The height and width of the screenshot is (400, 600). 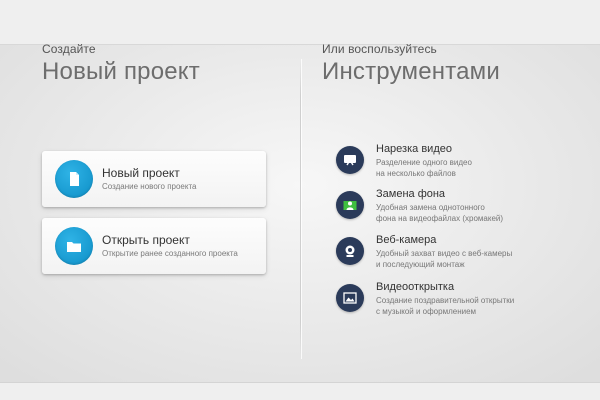 I want to click on tool-webcam-desc-line1: Удобный захват видео с веб-камеры, so click(x=444, y=253).